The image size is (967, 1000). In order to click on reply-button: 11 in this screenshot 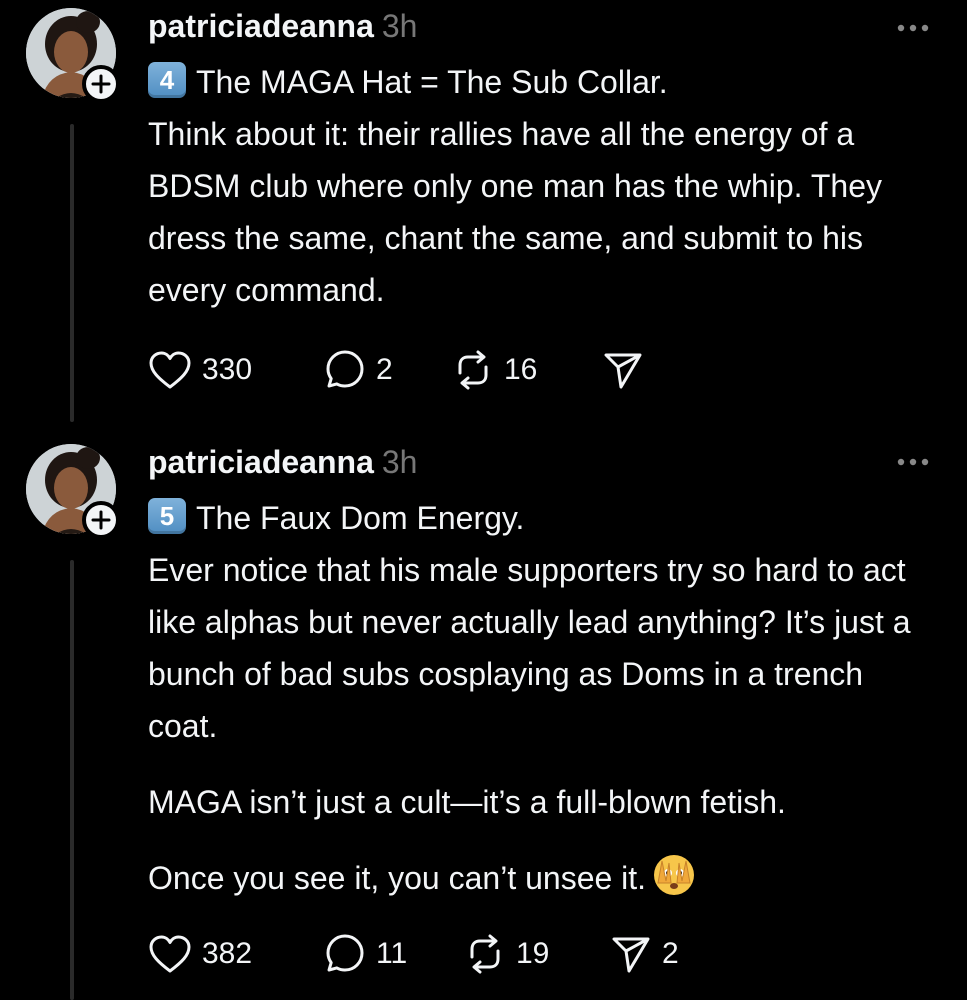, I will do `click(394, 954)`.